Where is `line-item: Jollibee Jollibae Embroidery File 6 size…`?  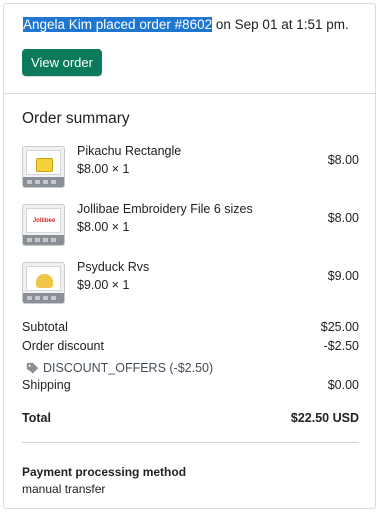 line-item: Jollibee Jollibae Embroidery File 6 size… is located at coordinates (190, 225).